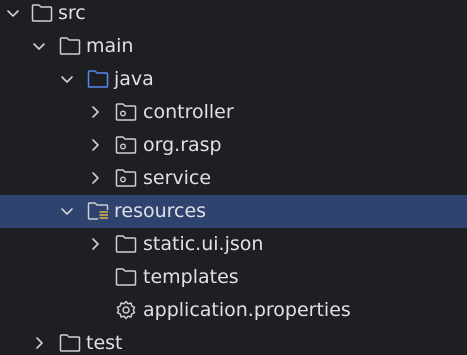 This screenshot has width=467, height=355. I want to click on tree-item-label: application.properties, so click(247, 310).